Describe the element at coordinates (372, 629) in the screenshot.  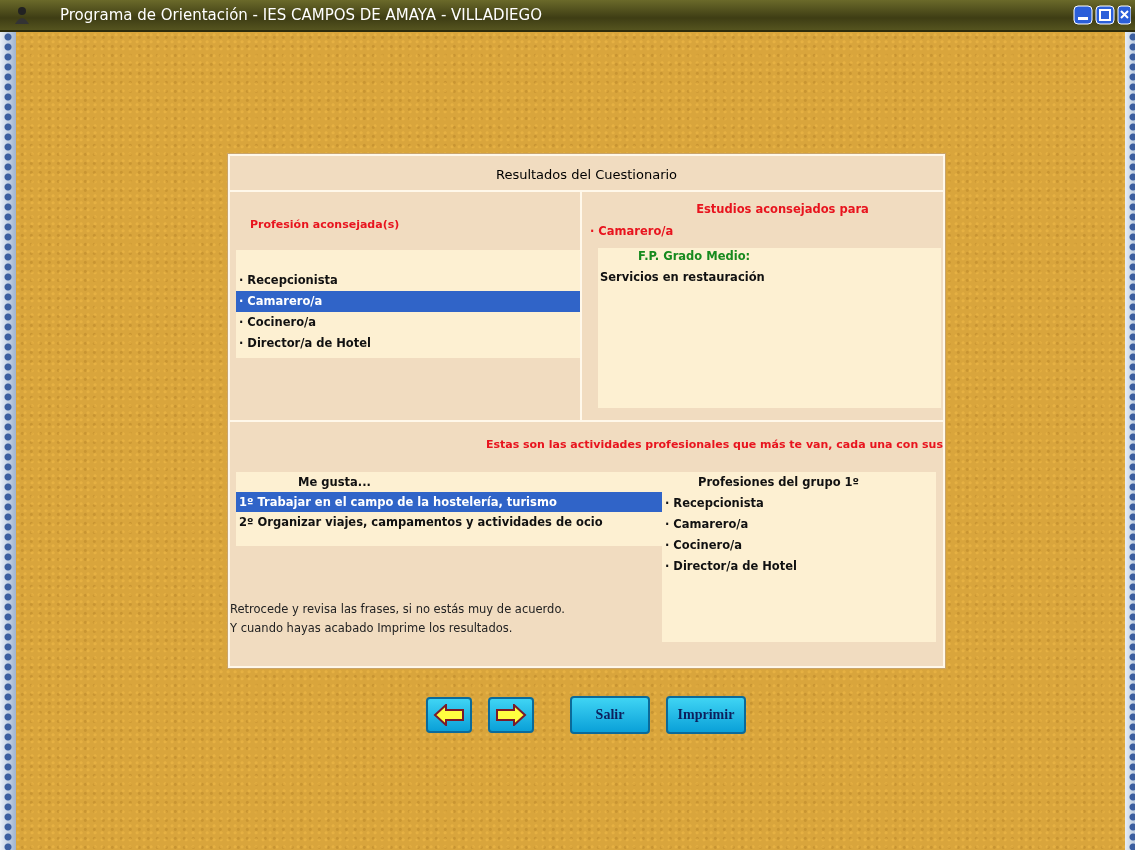
I see `note-text: Y cuando hayas acabado Imprime los resultados.` at that location.